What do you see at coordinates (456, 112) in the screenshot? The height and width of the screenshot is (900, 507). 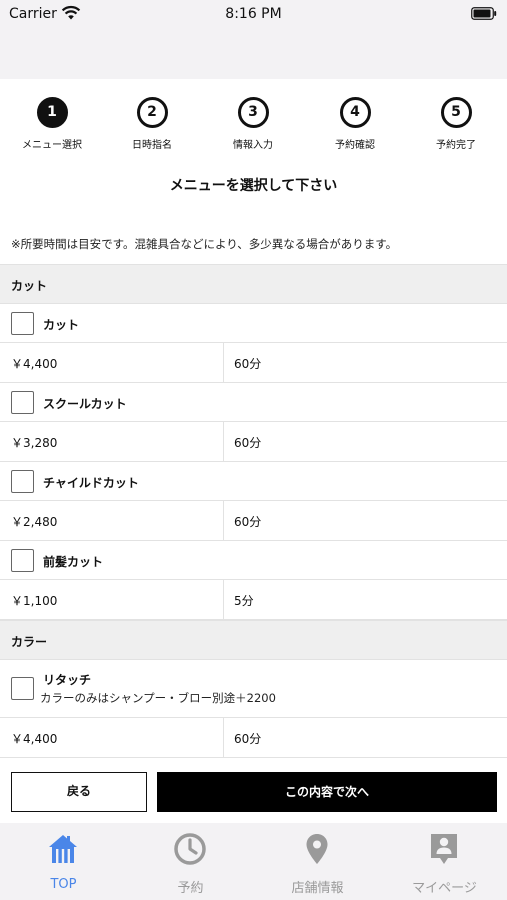 I see `step-number: 5` at bounding box center [456, 112].